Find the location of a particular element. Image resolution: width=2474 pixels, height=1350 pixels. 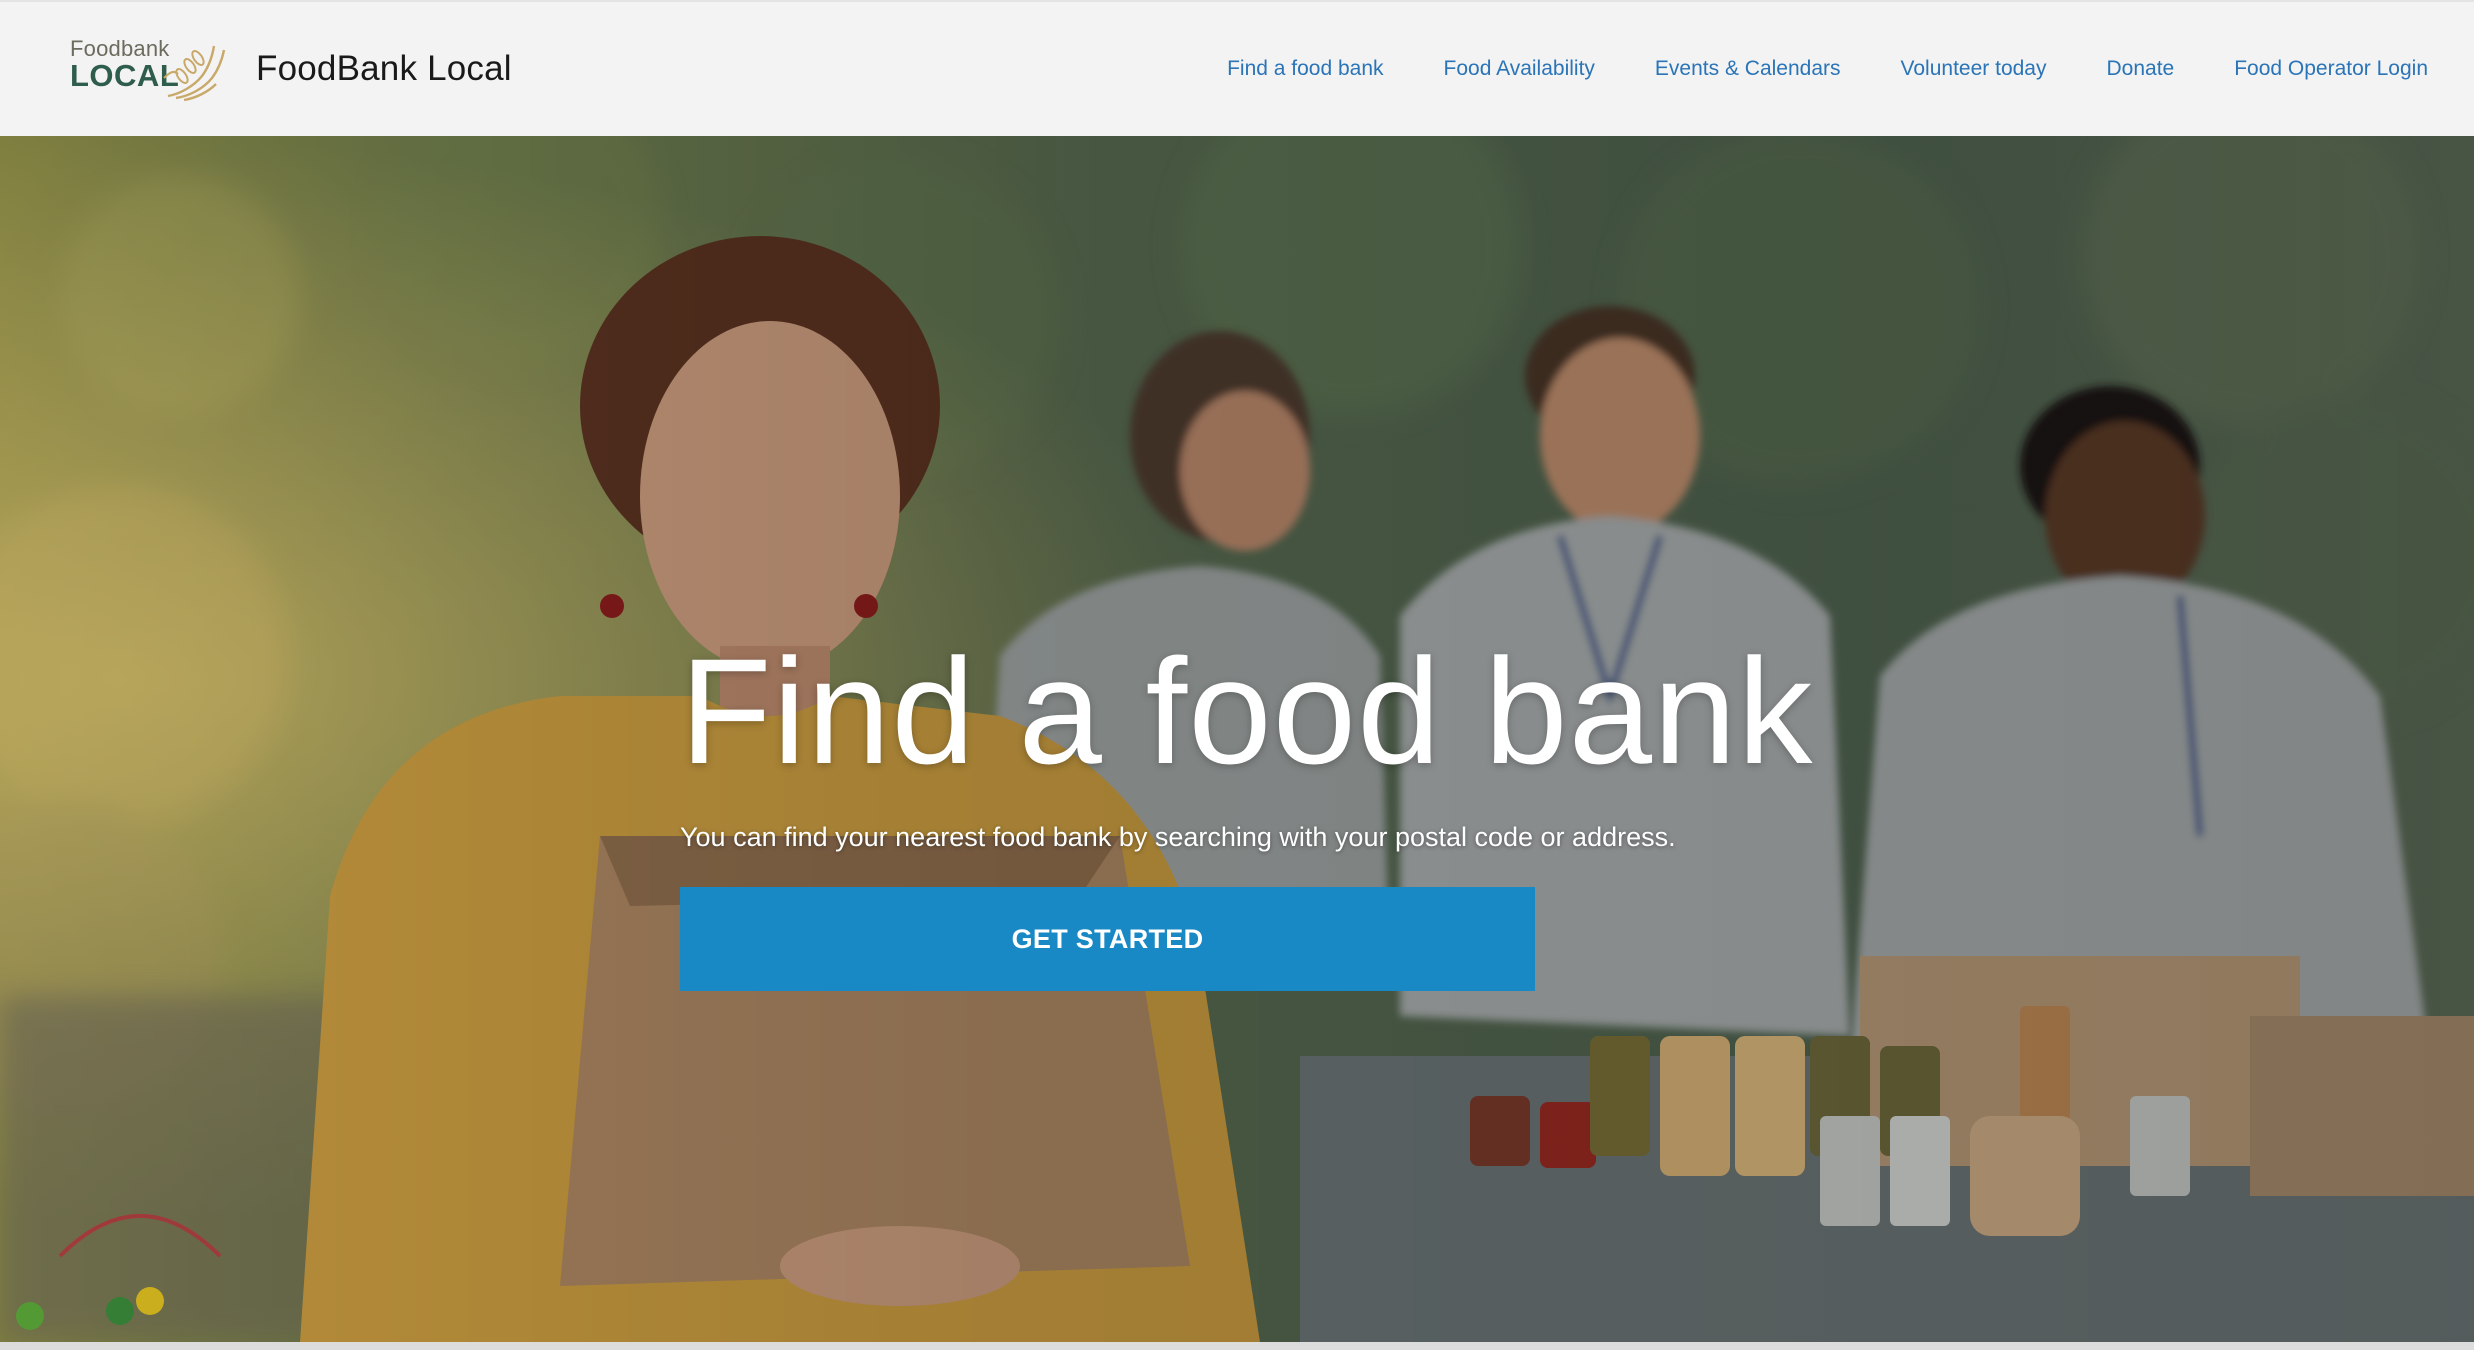

home-link: Foodbank LOCAL FoodBank Local is located at coordinates (291, 69).